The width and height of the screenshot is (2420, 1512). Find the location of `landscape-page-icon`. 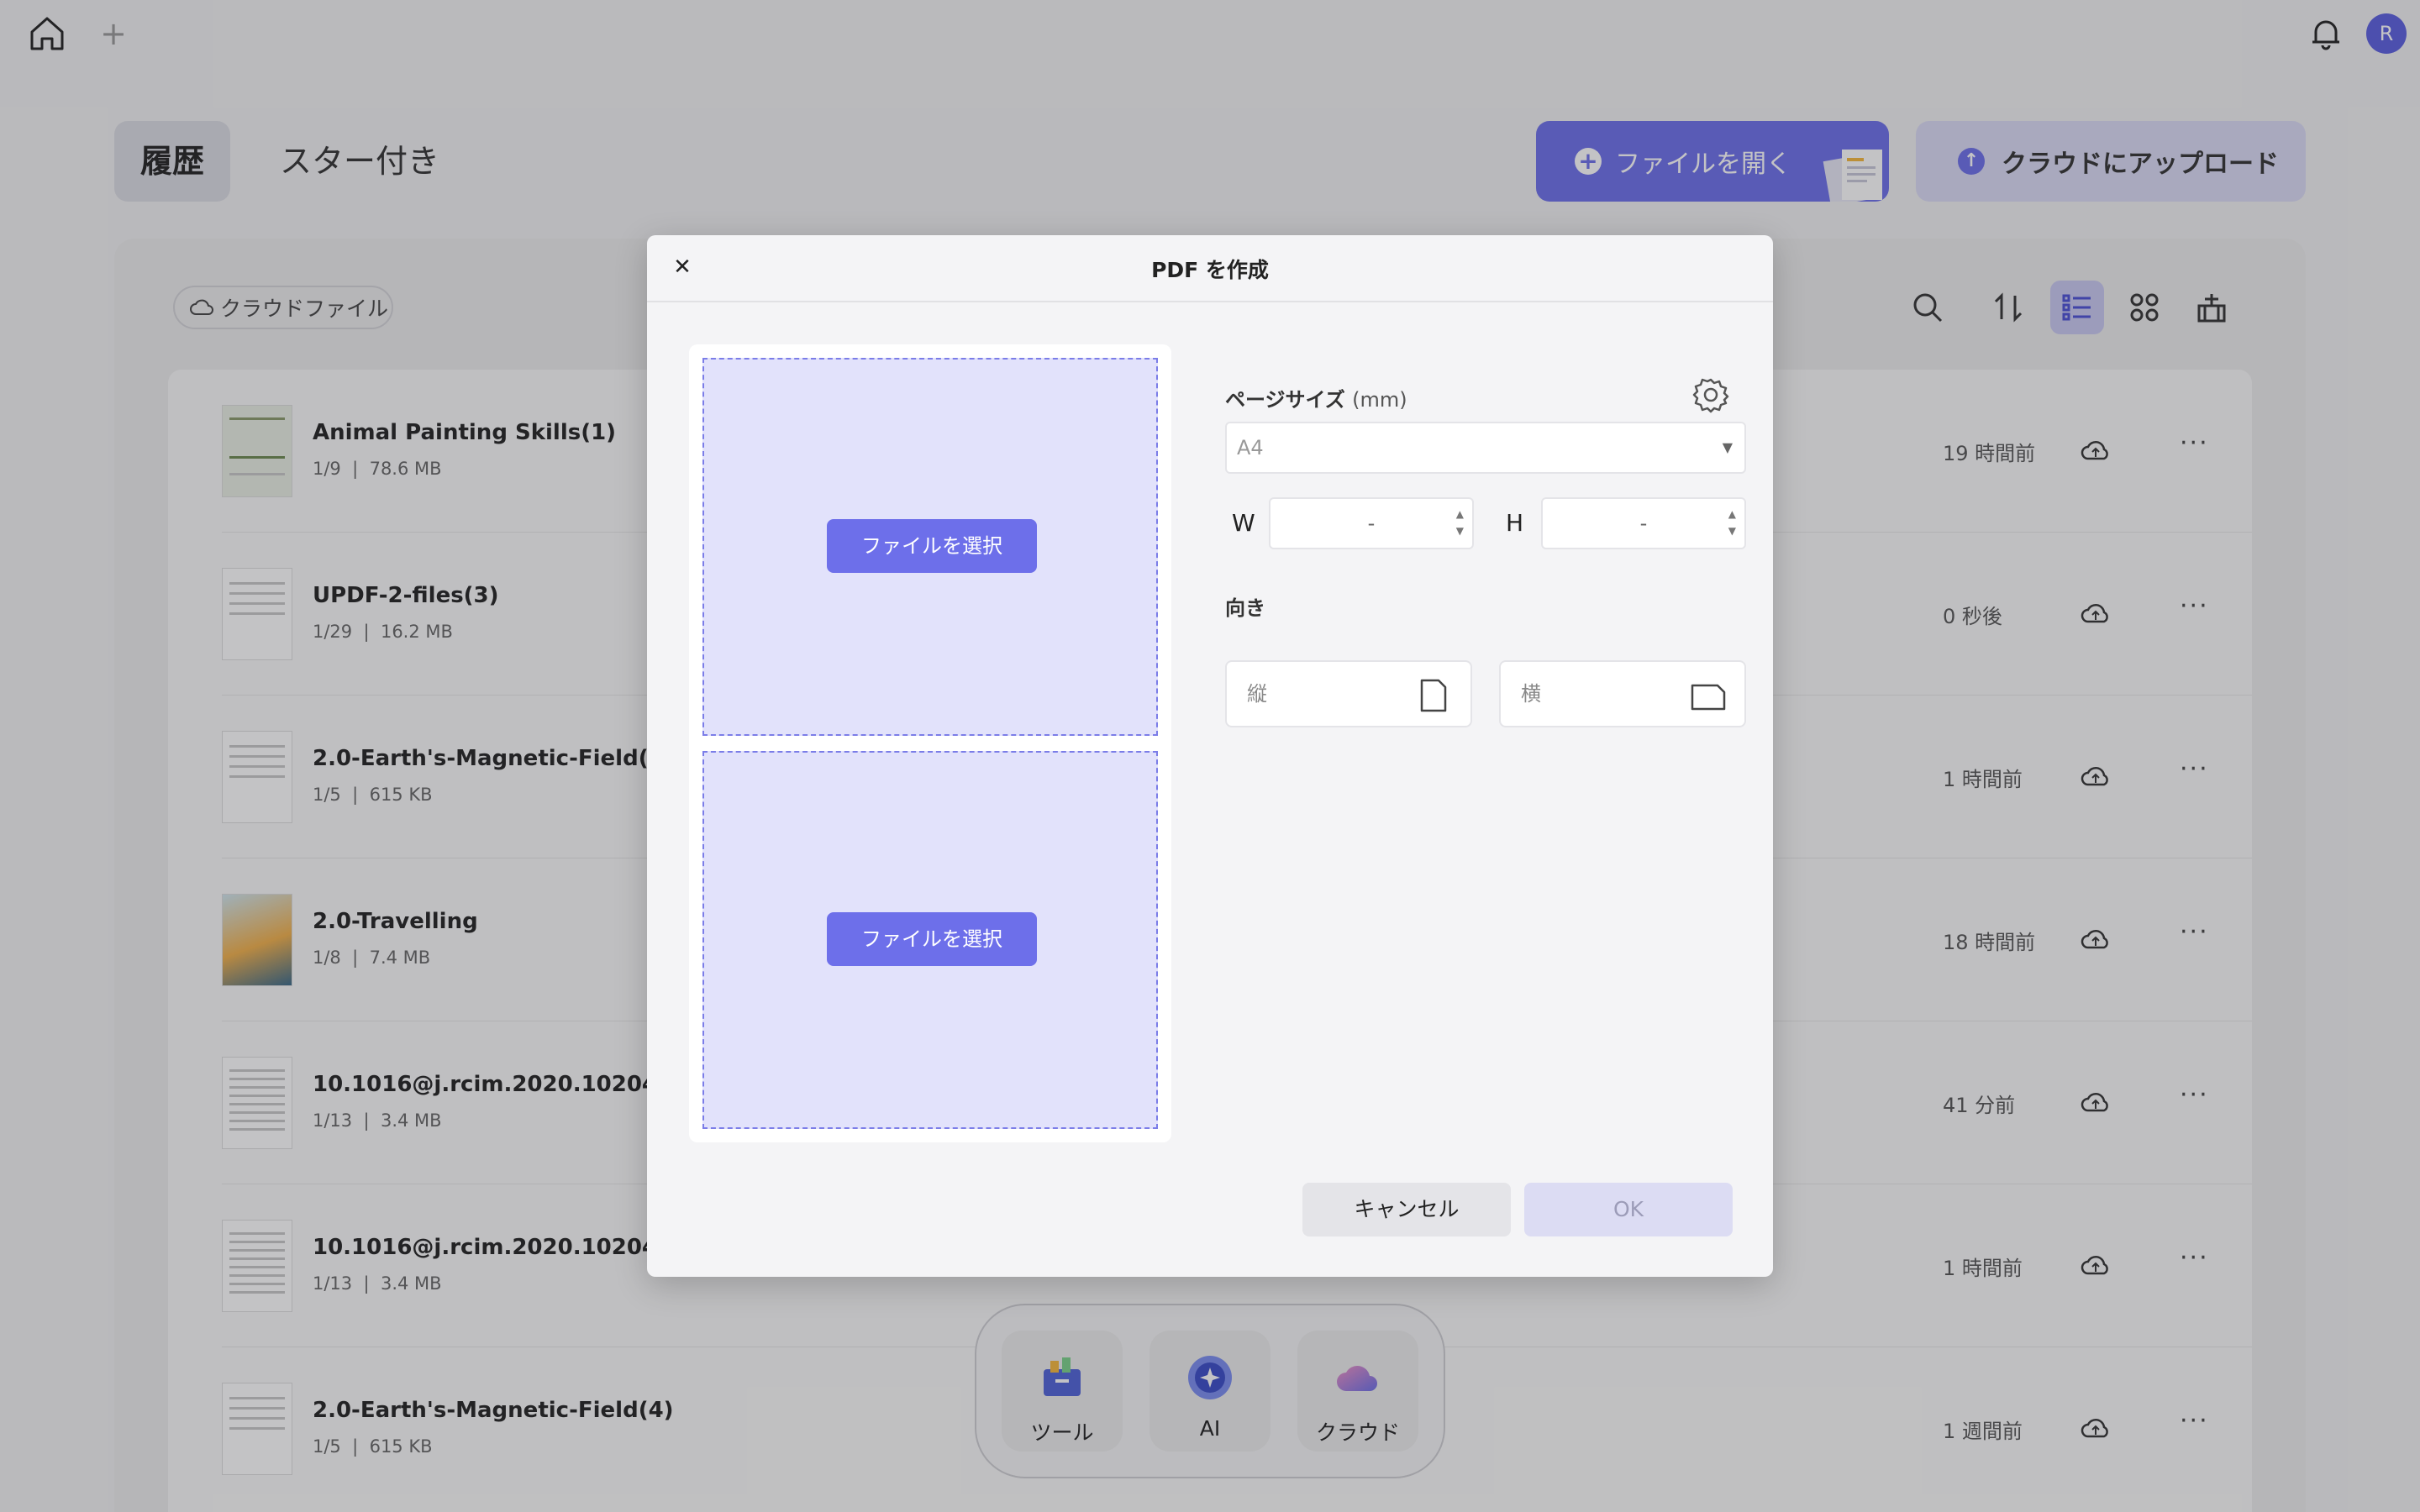

landscape-page-icon is located at coordinates (1709, 697).